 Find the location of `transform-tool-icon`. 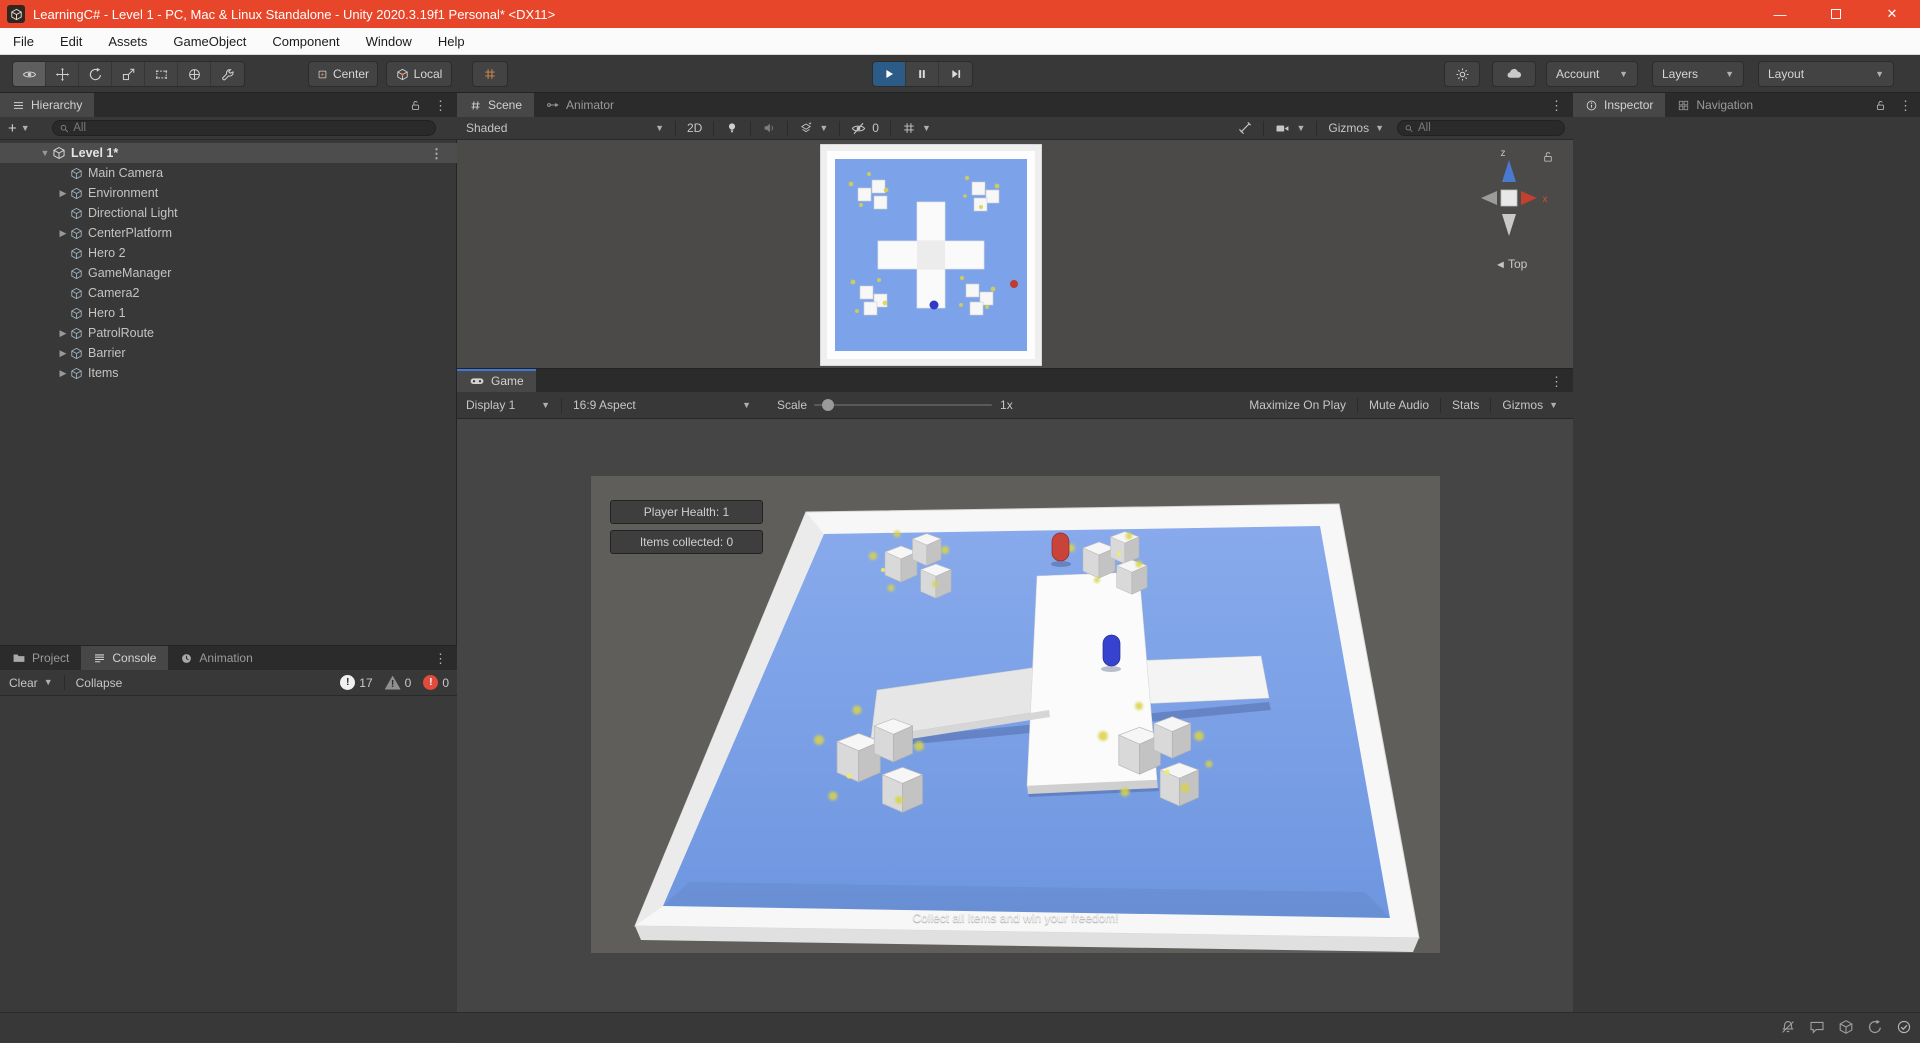

transform-tool-icon is located at coordinates (194, 74).